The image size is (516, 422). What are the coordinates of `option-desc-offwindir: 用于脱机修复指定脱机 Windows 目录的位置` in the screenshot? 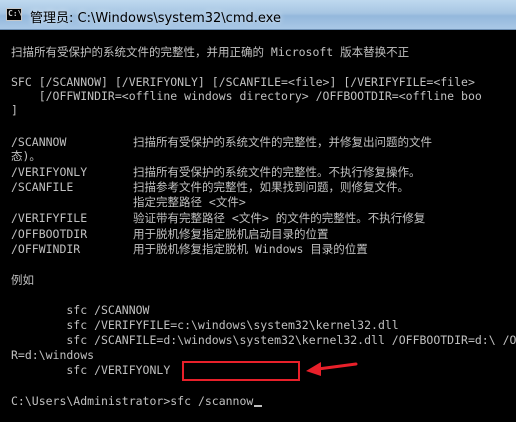 It's located at (250, 249).